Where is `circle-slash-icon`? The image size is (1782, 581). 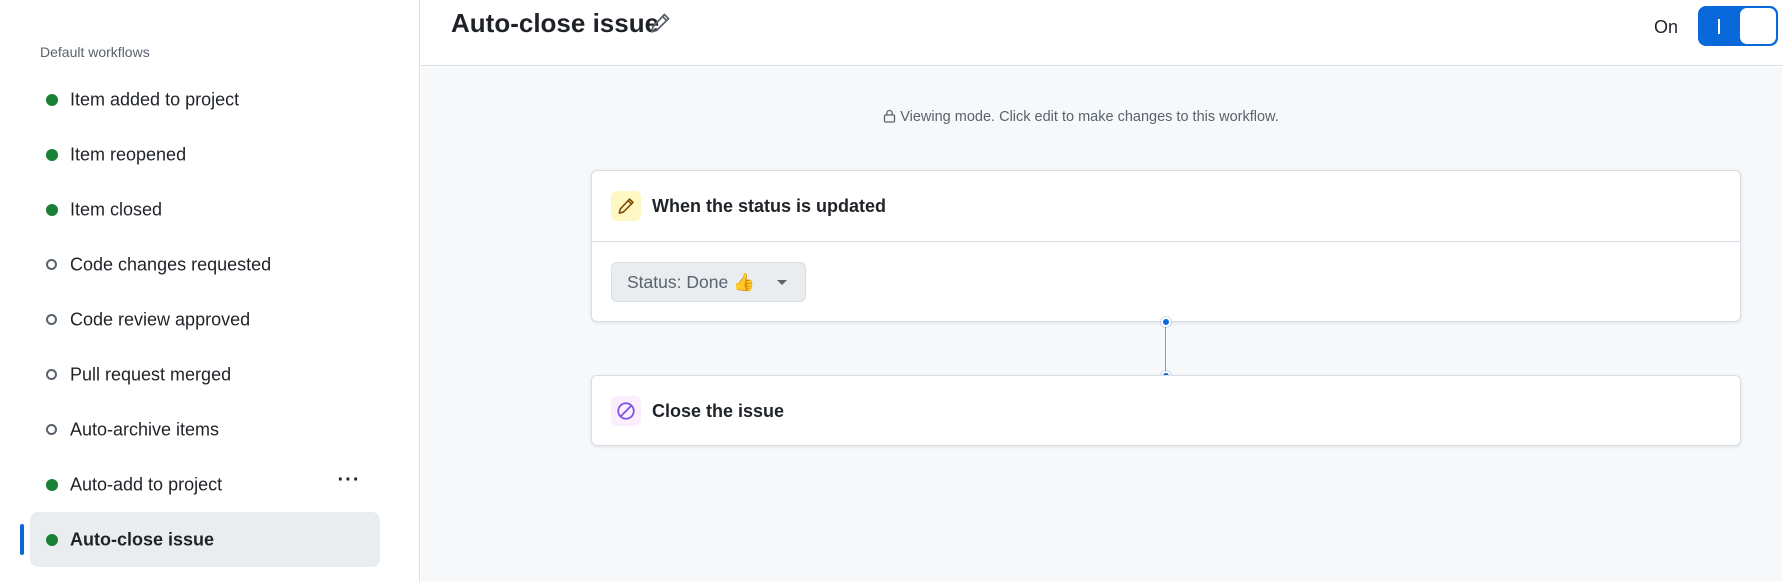 circle-slash-icon is located at coordinates (626, 411).